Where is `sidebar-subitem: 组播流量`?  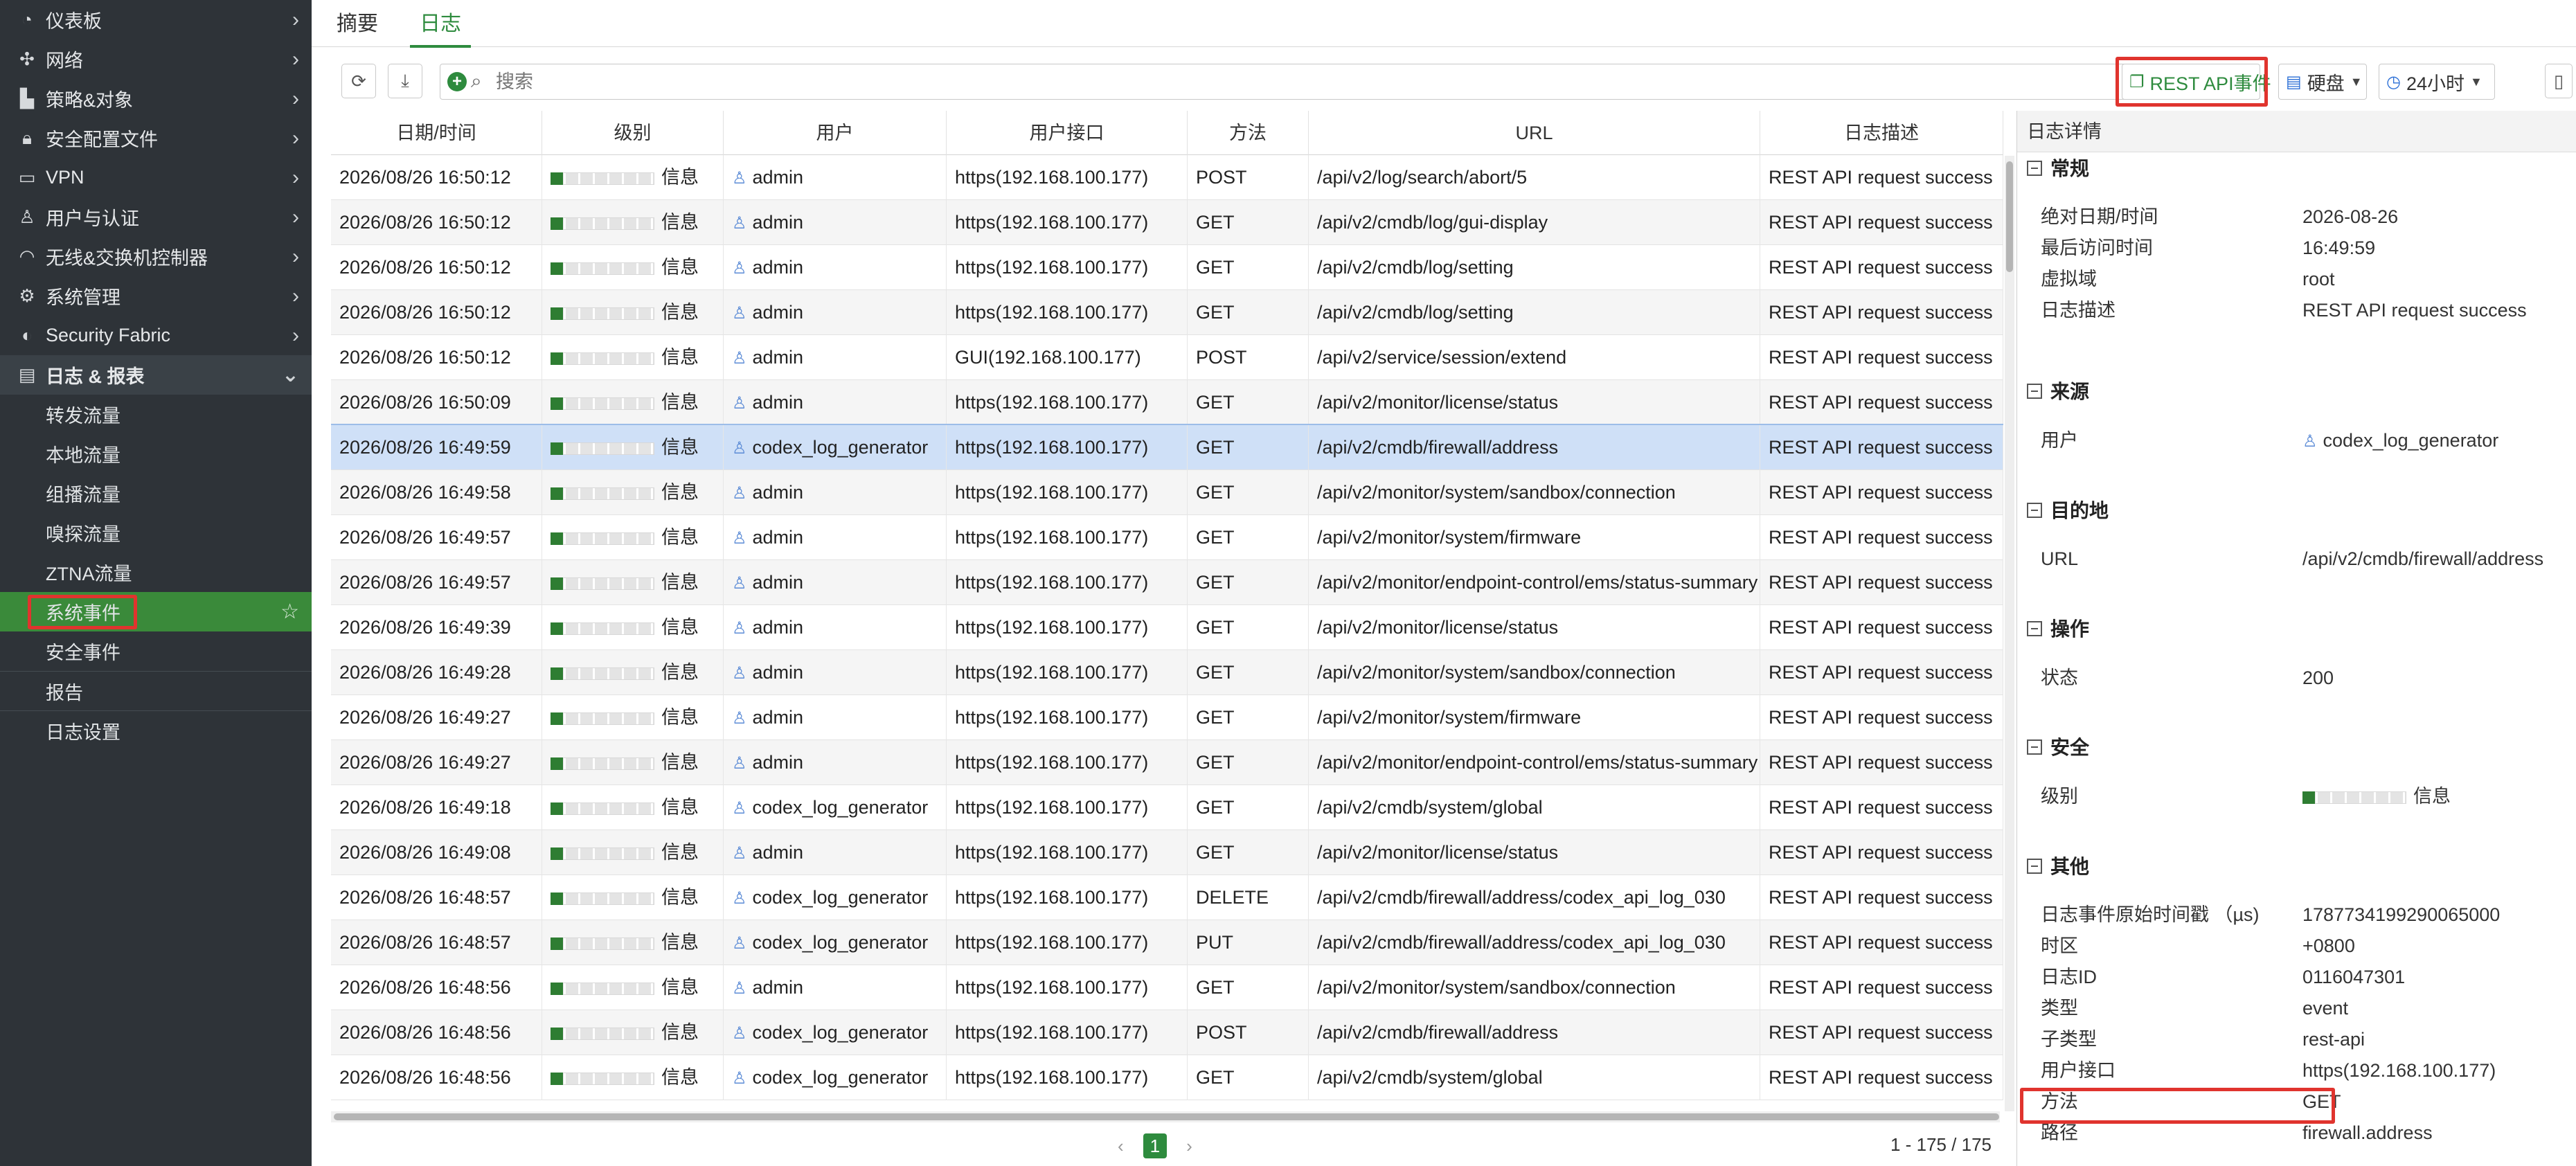
sidebar-subitem: 组播流量 is located at coordinates (156, 493).